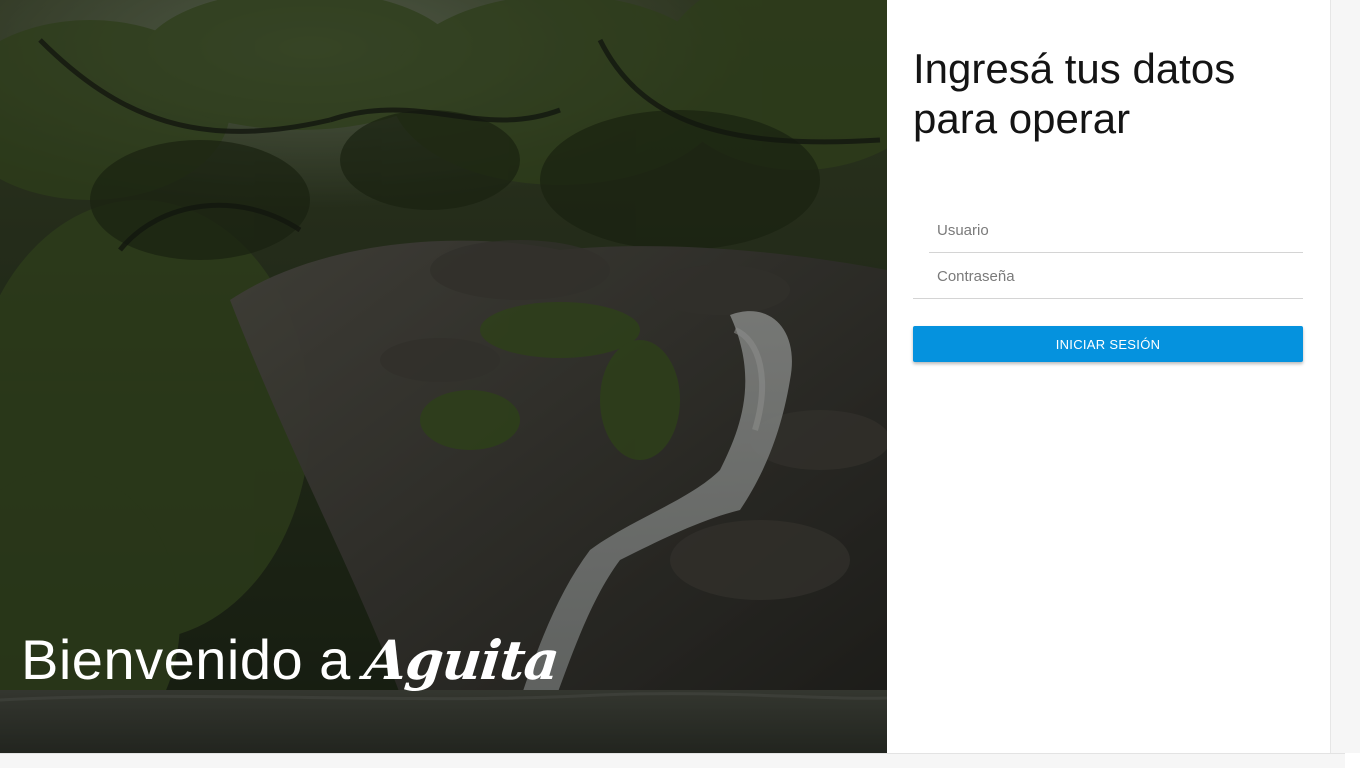  I want to click on username-input, so click(1112, 230).